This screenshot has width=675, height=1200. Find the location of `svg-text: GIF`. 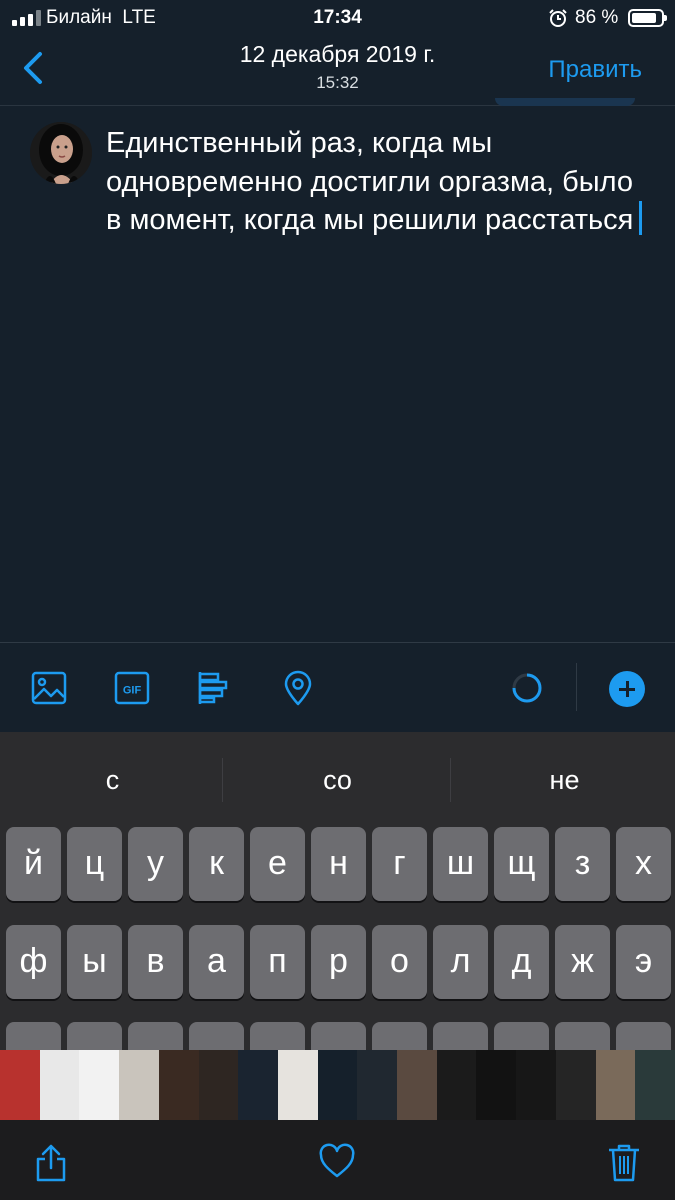

svg-text: GIF is located at coordinates (132, 691).